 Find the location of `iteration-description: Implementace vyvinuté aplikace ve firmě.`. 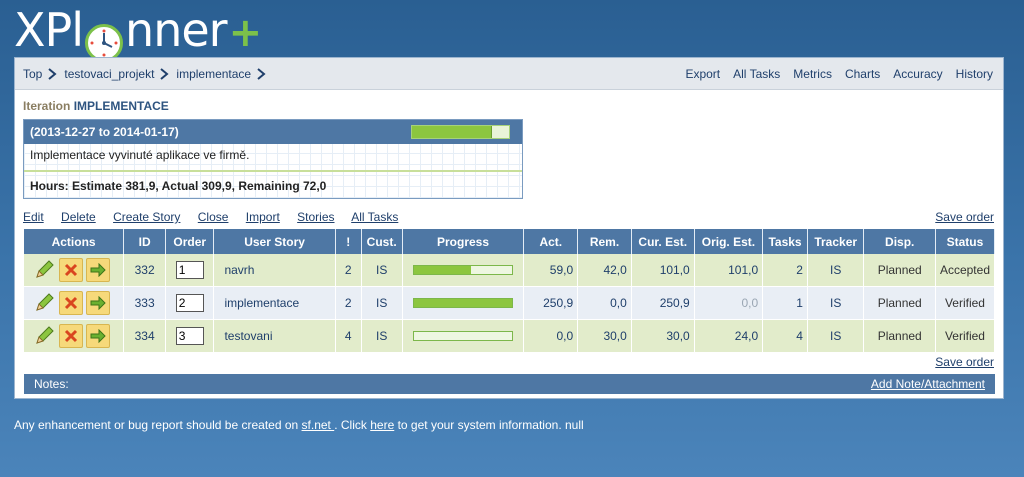

iteration-description: Implementace vyvinuté aplikace ve firmě. is located at coordinates (273, 158).